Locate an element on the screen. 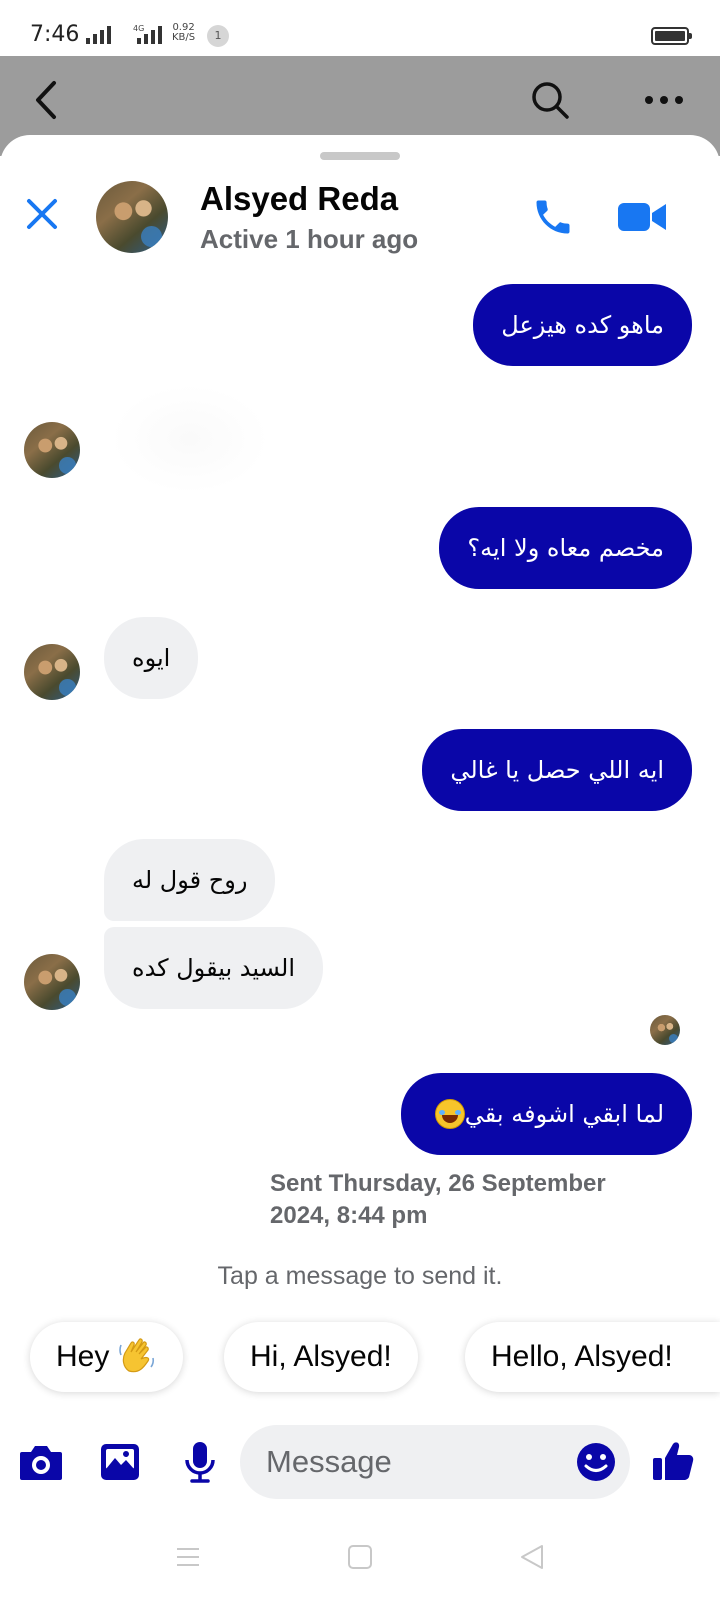 This screenshot has height=1600, width=720. message-outgoing: مخصم معاه ولا ايه؟ is located at coordinates (565, 548).